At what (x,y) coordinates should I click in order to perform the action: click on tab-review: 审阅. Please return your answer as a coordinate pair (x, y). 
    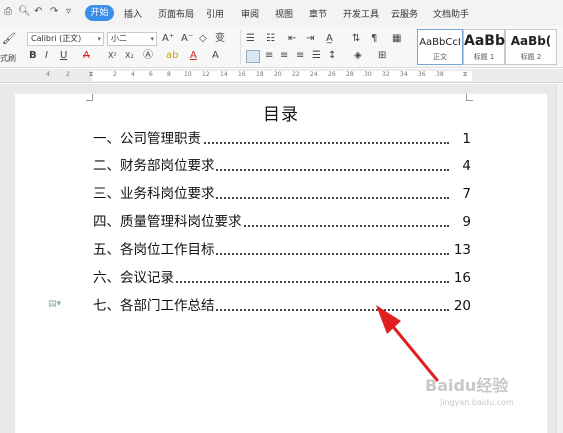
    Looking at the image, I should click on (250, 13).